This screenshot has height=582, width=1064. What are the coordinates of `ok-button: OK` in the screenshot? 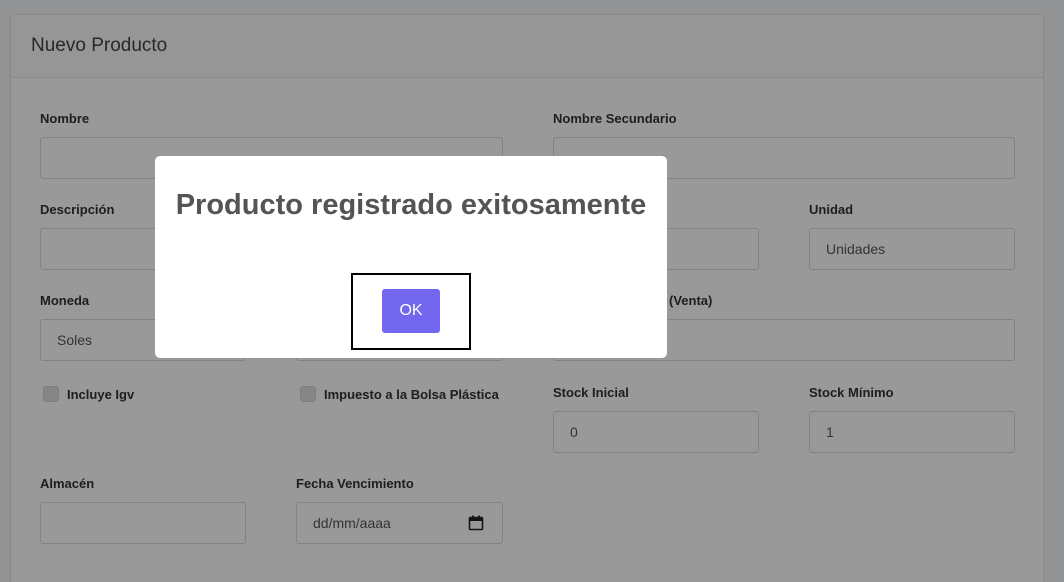 It's located at (411, 311).